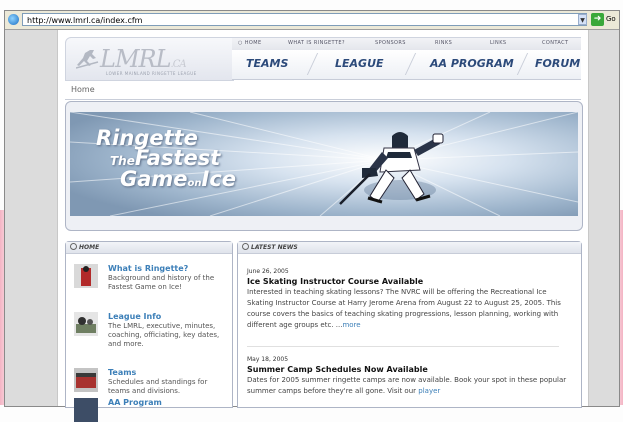 This screenshot has height=422, width=623. What do you see at coordinates (134, 316) in the screenshot?
I see `home-item-title: League Info` at bounding box center [134, 316].